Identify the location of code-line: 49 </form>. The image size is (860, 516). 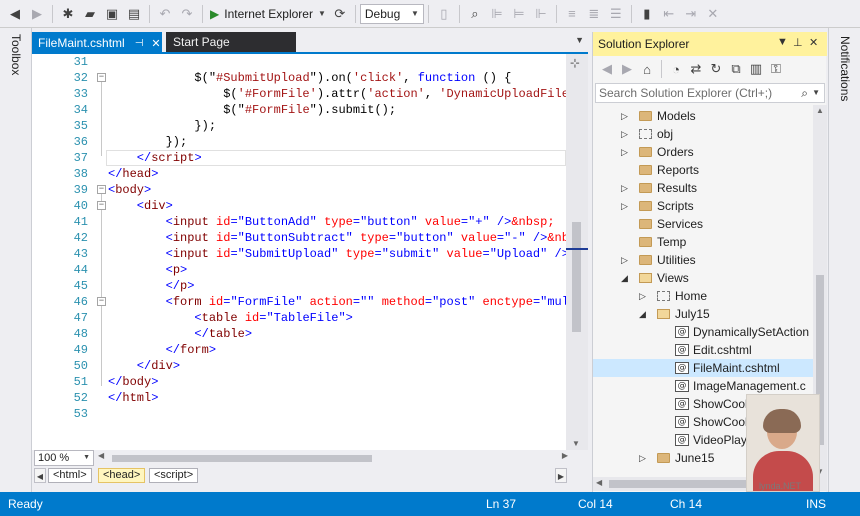
(299, 350).